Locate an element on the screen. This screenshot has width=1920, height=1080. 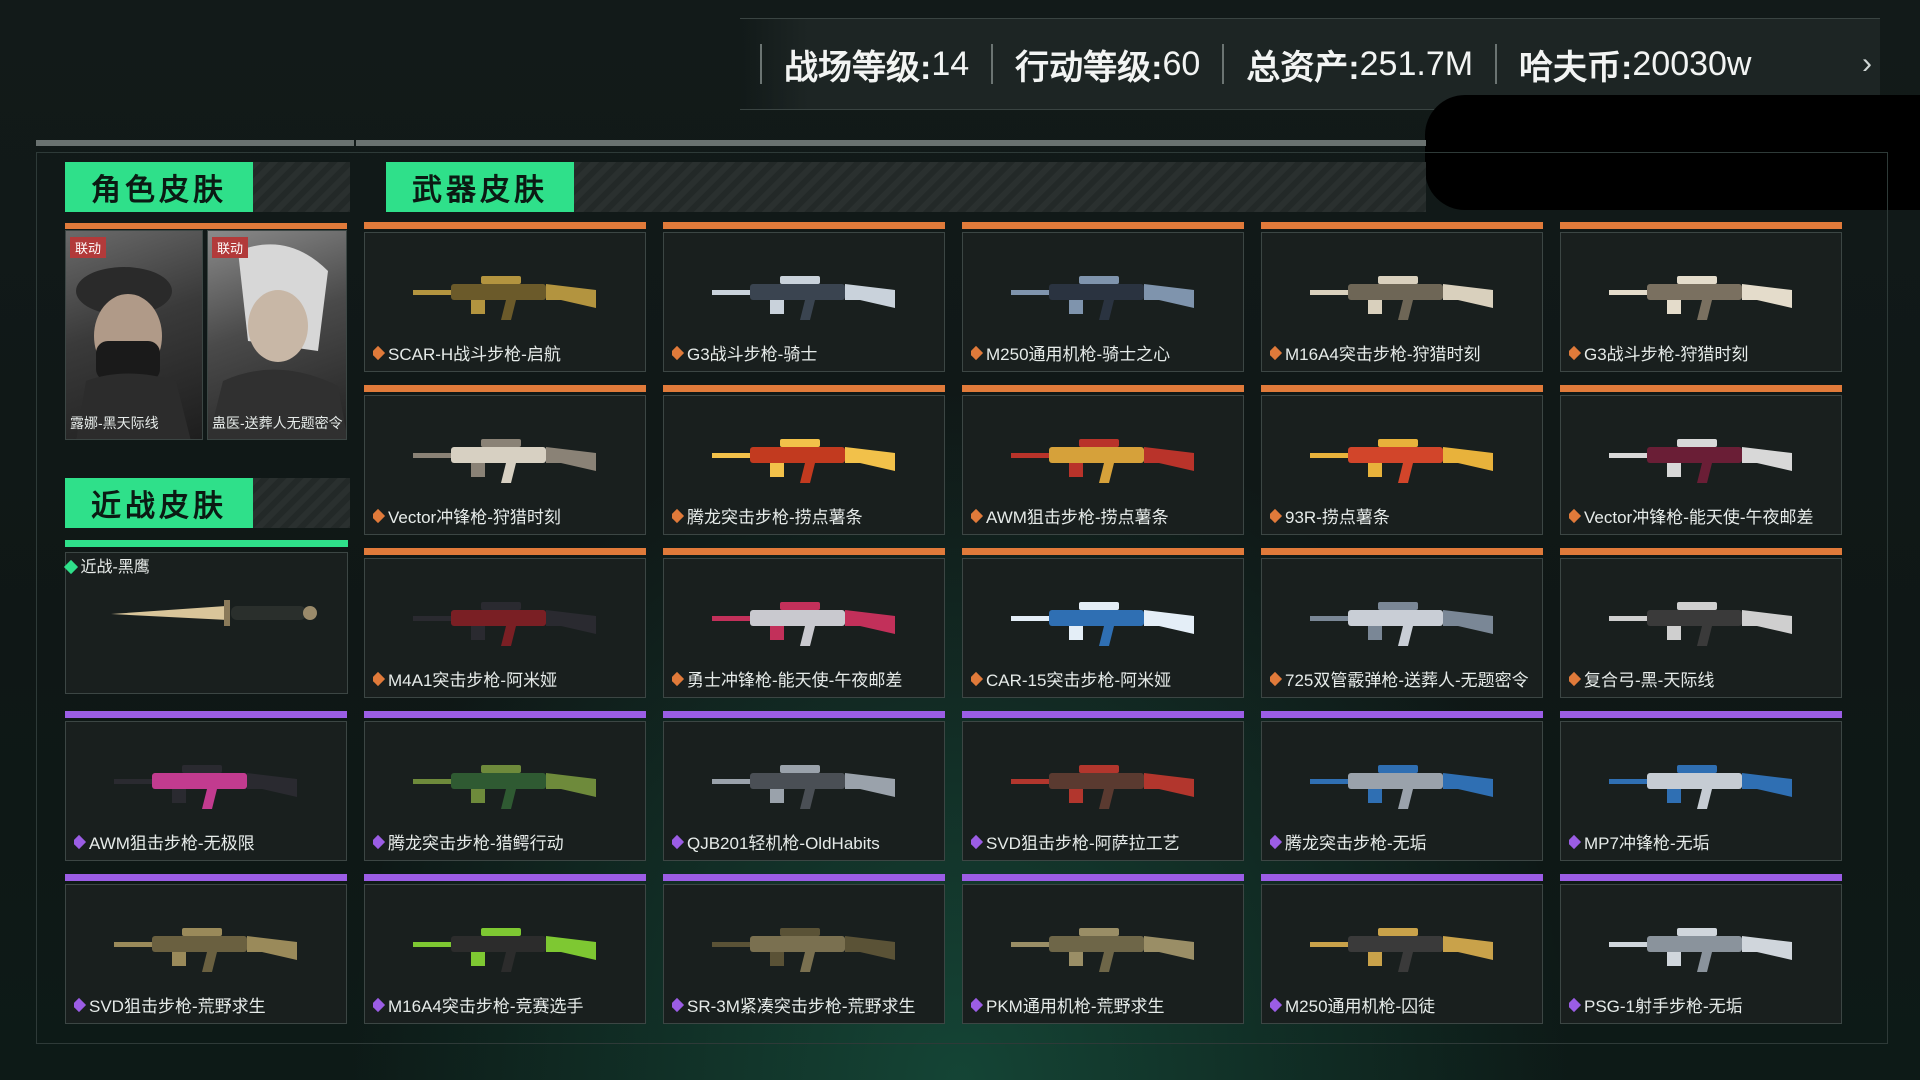
item-name: G3战斗步枪-骑士 is located at coordinates (752, 354).